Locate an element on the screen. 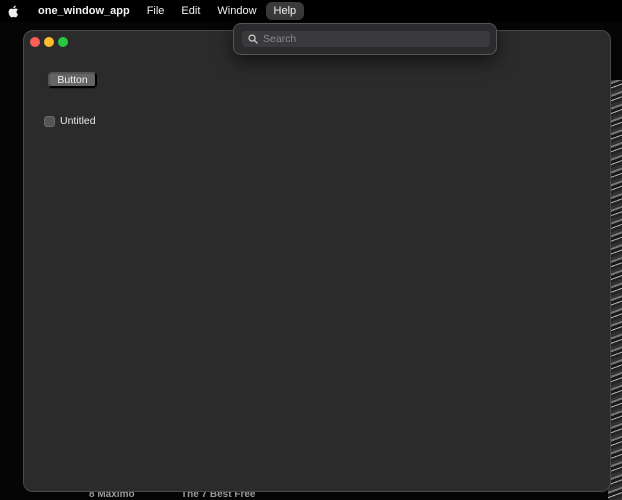 This screenshot has height=500, width=622. help-menu-popup is located at coordinates (365, 39).